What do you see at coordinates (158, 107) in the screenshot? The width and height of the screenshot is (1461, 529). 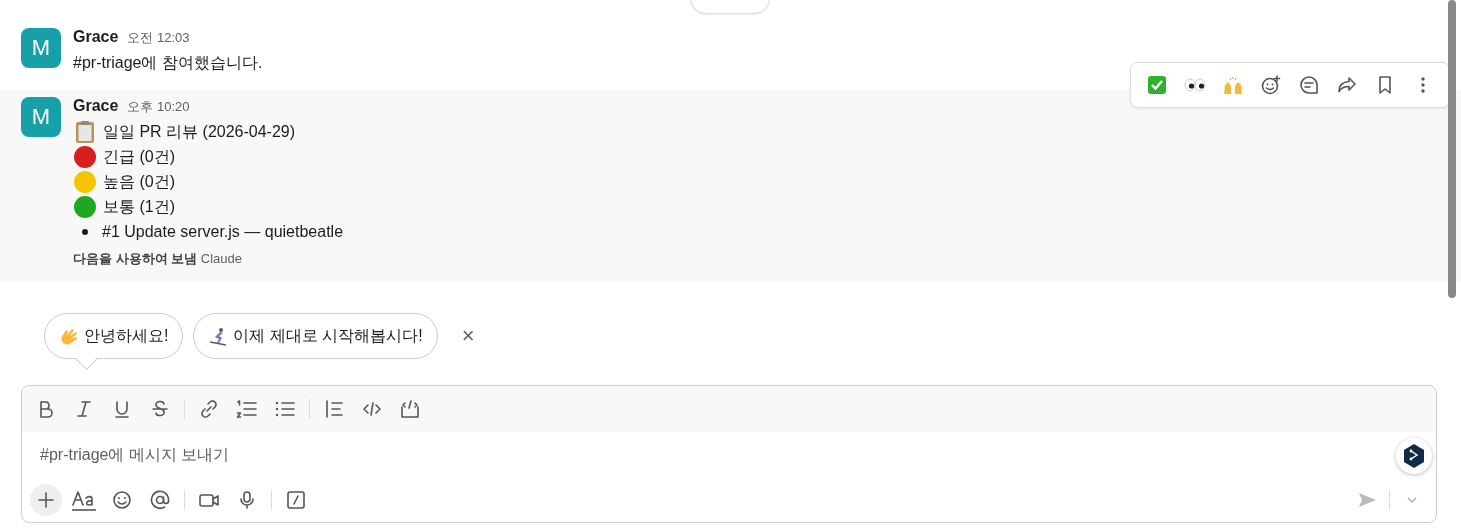 I see `timestamp: 오후 10:20` at bounding box center [158, 107].